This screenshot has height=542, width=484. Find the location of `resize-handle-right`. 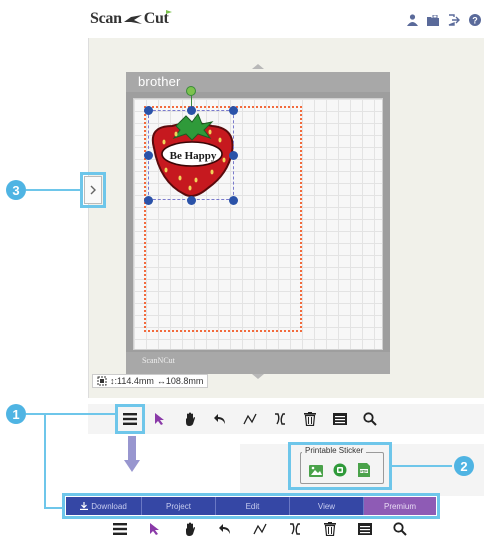

resize-handle-right is located at coordinates (233, 155).